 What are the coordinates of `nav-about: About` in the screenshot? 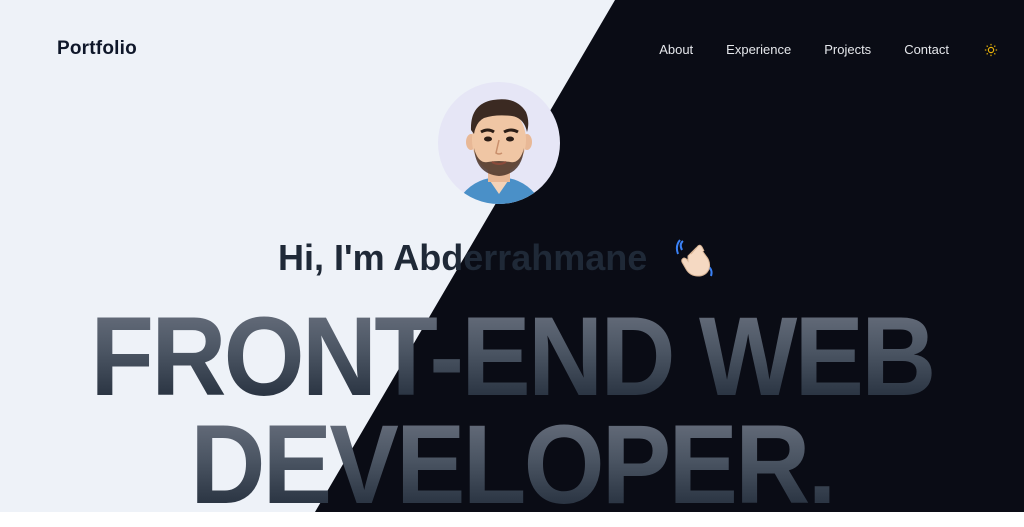 It's located at (676, 50).